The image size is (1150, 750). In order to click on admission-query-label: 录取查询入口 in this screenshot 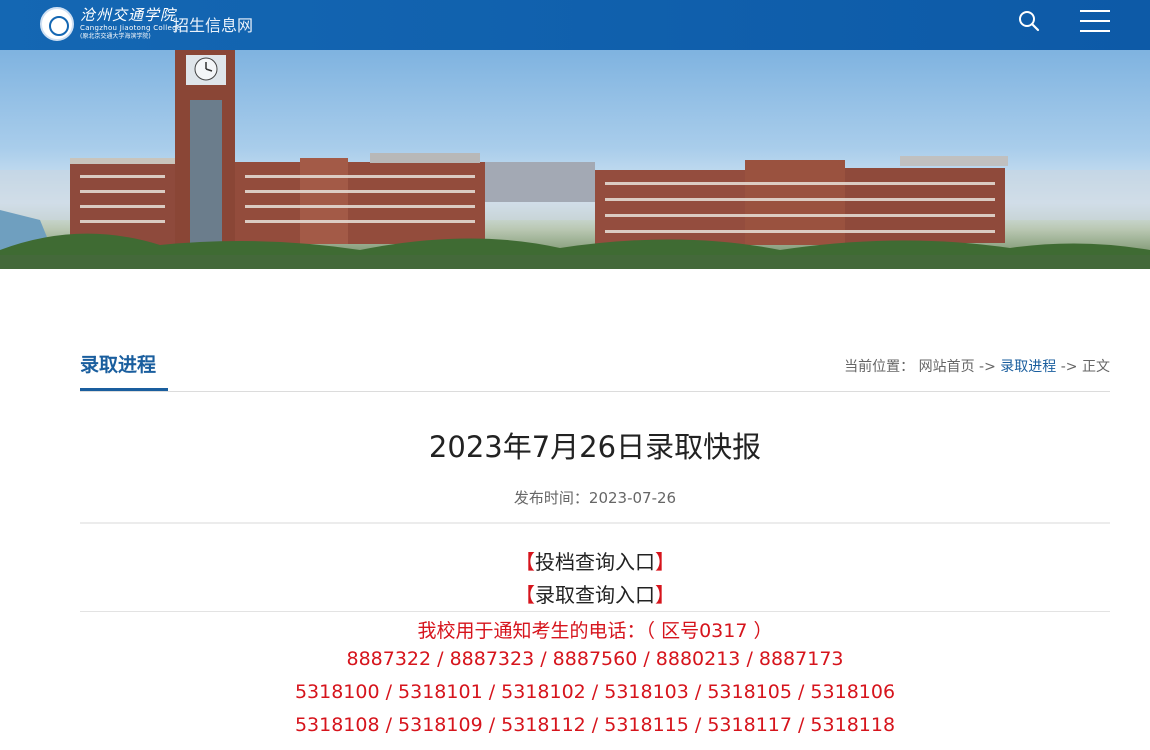, I will do `click(595, 595)`.